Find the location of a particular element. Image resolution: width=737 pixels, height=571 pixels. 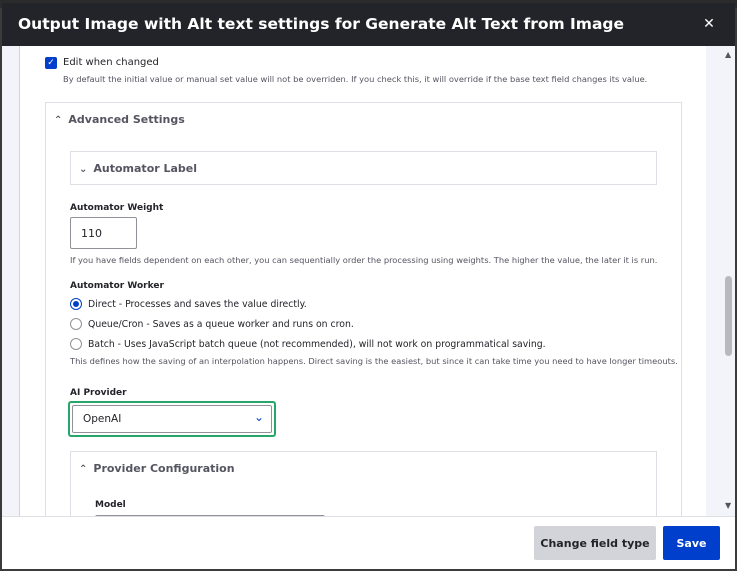

automator-label-details: ⌄ Automator Label is located at coordinates (363, 168).